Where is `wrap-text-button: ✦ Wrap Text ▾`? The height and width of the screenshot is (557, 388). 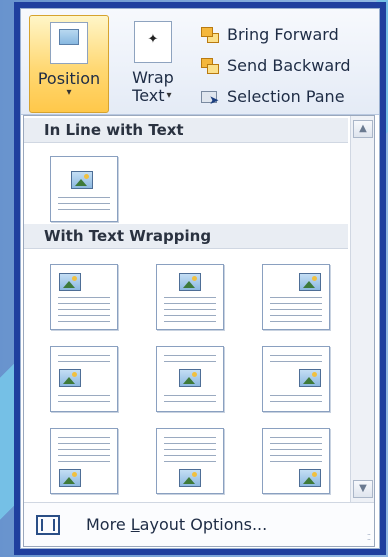
wrap-text-button: ✦ Wrap Text ▾ is located at coordinates (153, 64).